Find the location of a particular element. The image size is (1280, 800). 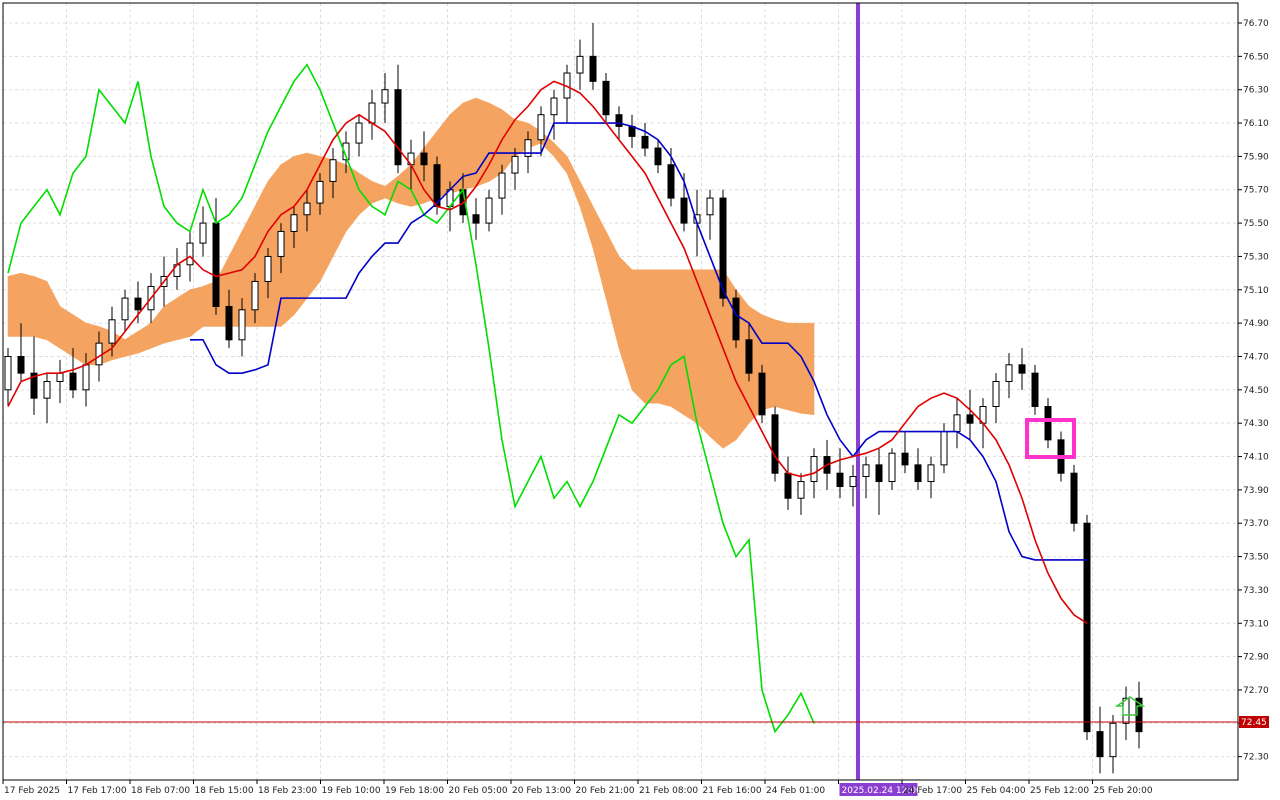

y-tick-label: 75.50 is located at coordinates (1256, 224).